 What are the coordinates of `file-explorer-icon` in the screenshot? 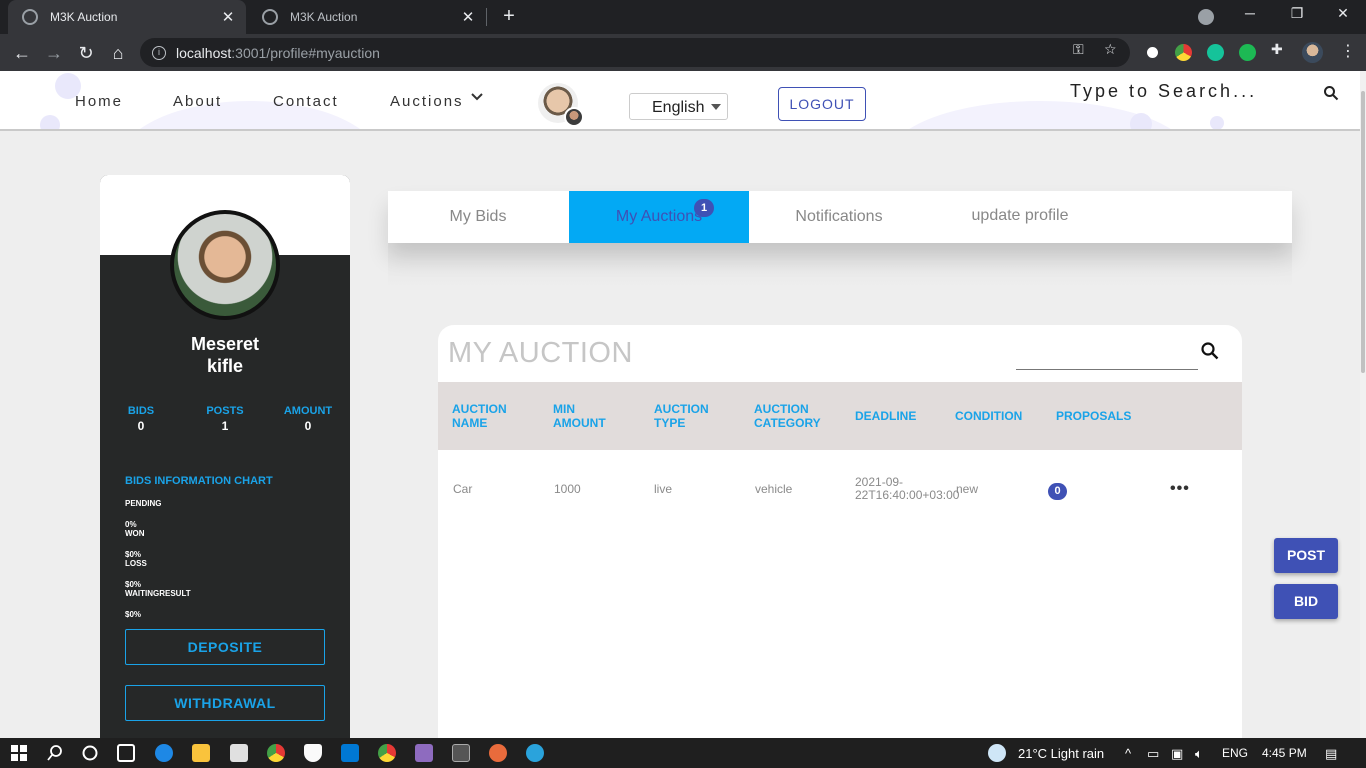 It's located at (201, 753).